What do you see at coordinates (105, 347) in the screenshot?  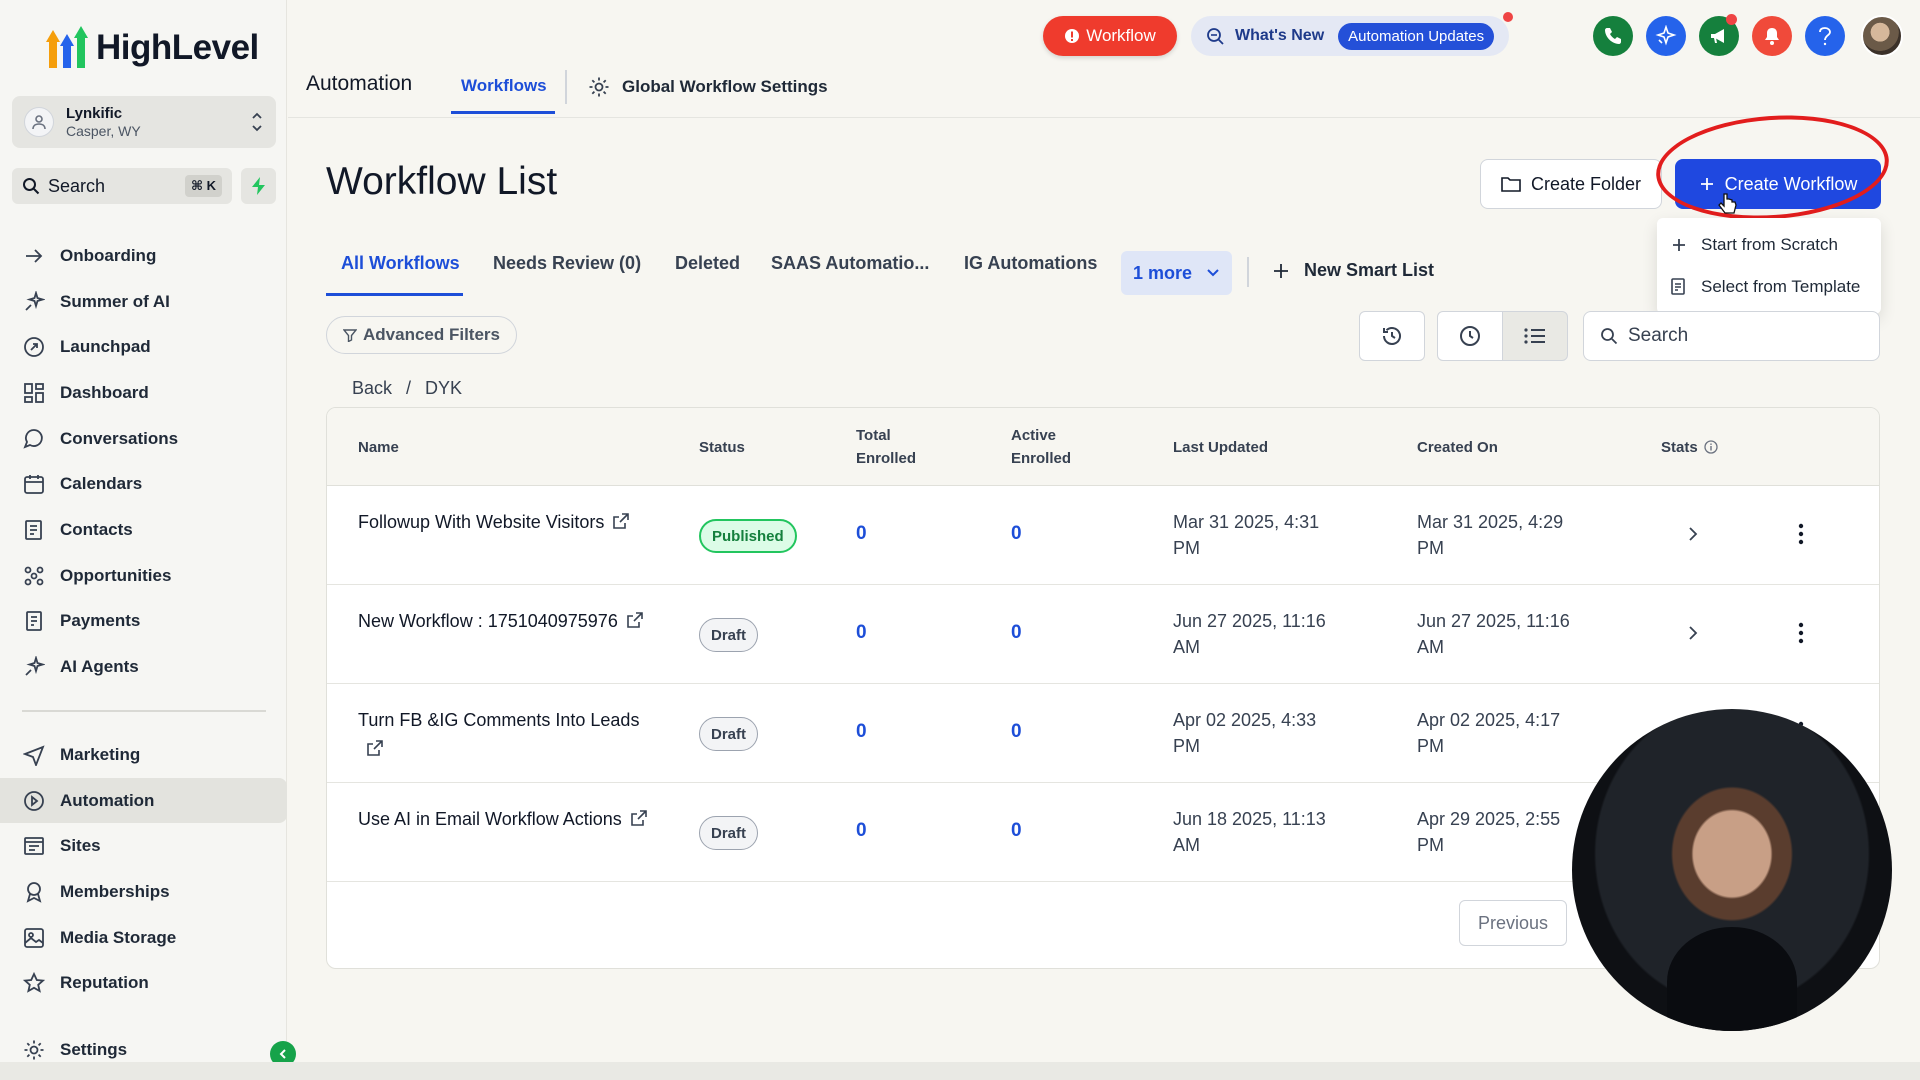 I see `sidebar-item-label: Launchpad` at bounding box center [105, 347].